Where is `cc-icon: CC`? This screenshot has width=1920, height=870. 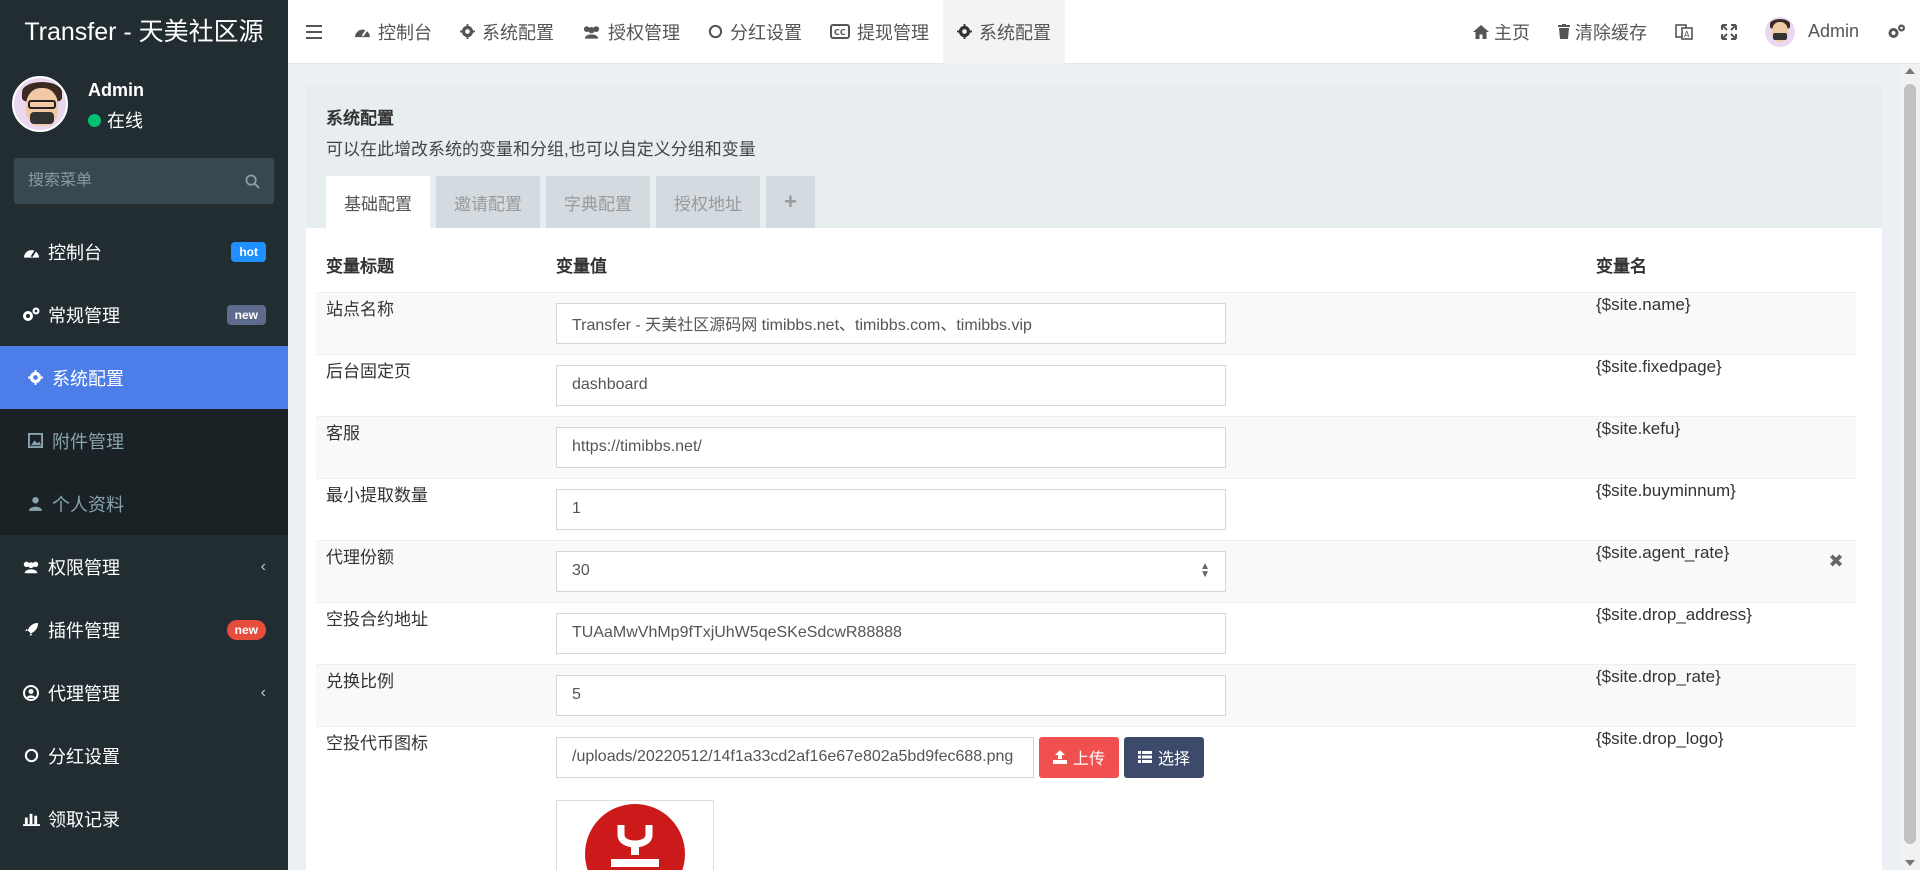 cc-icon: CC is located at coordinates (840, 31).